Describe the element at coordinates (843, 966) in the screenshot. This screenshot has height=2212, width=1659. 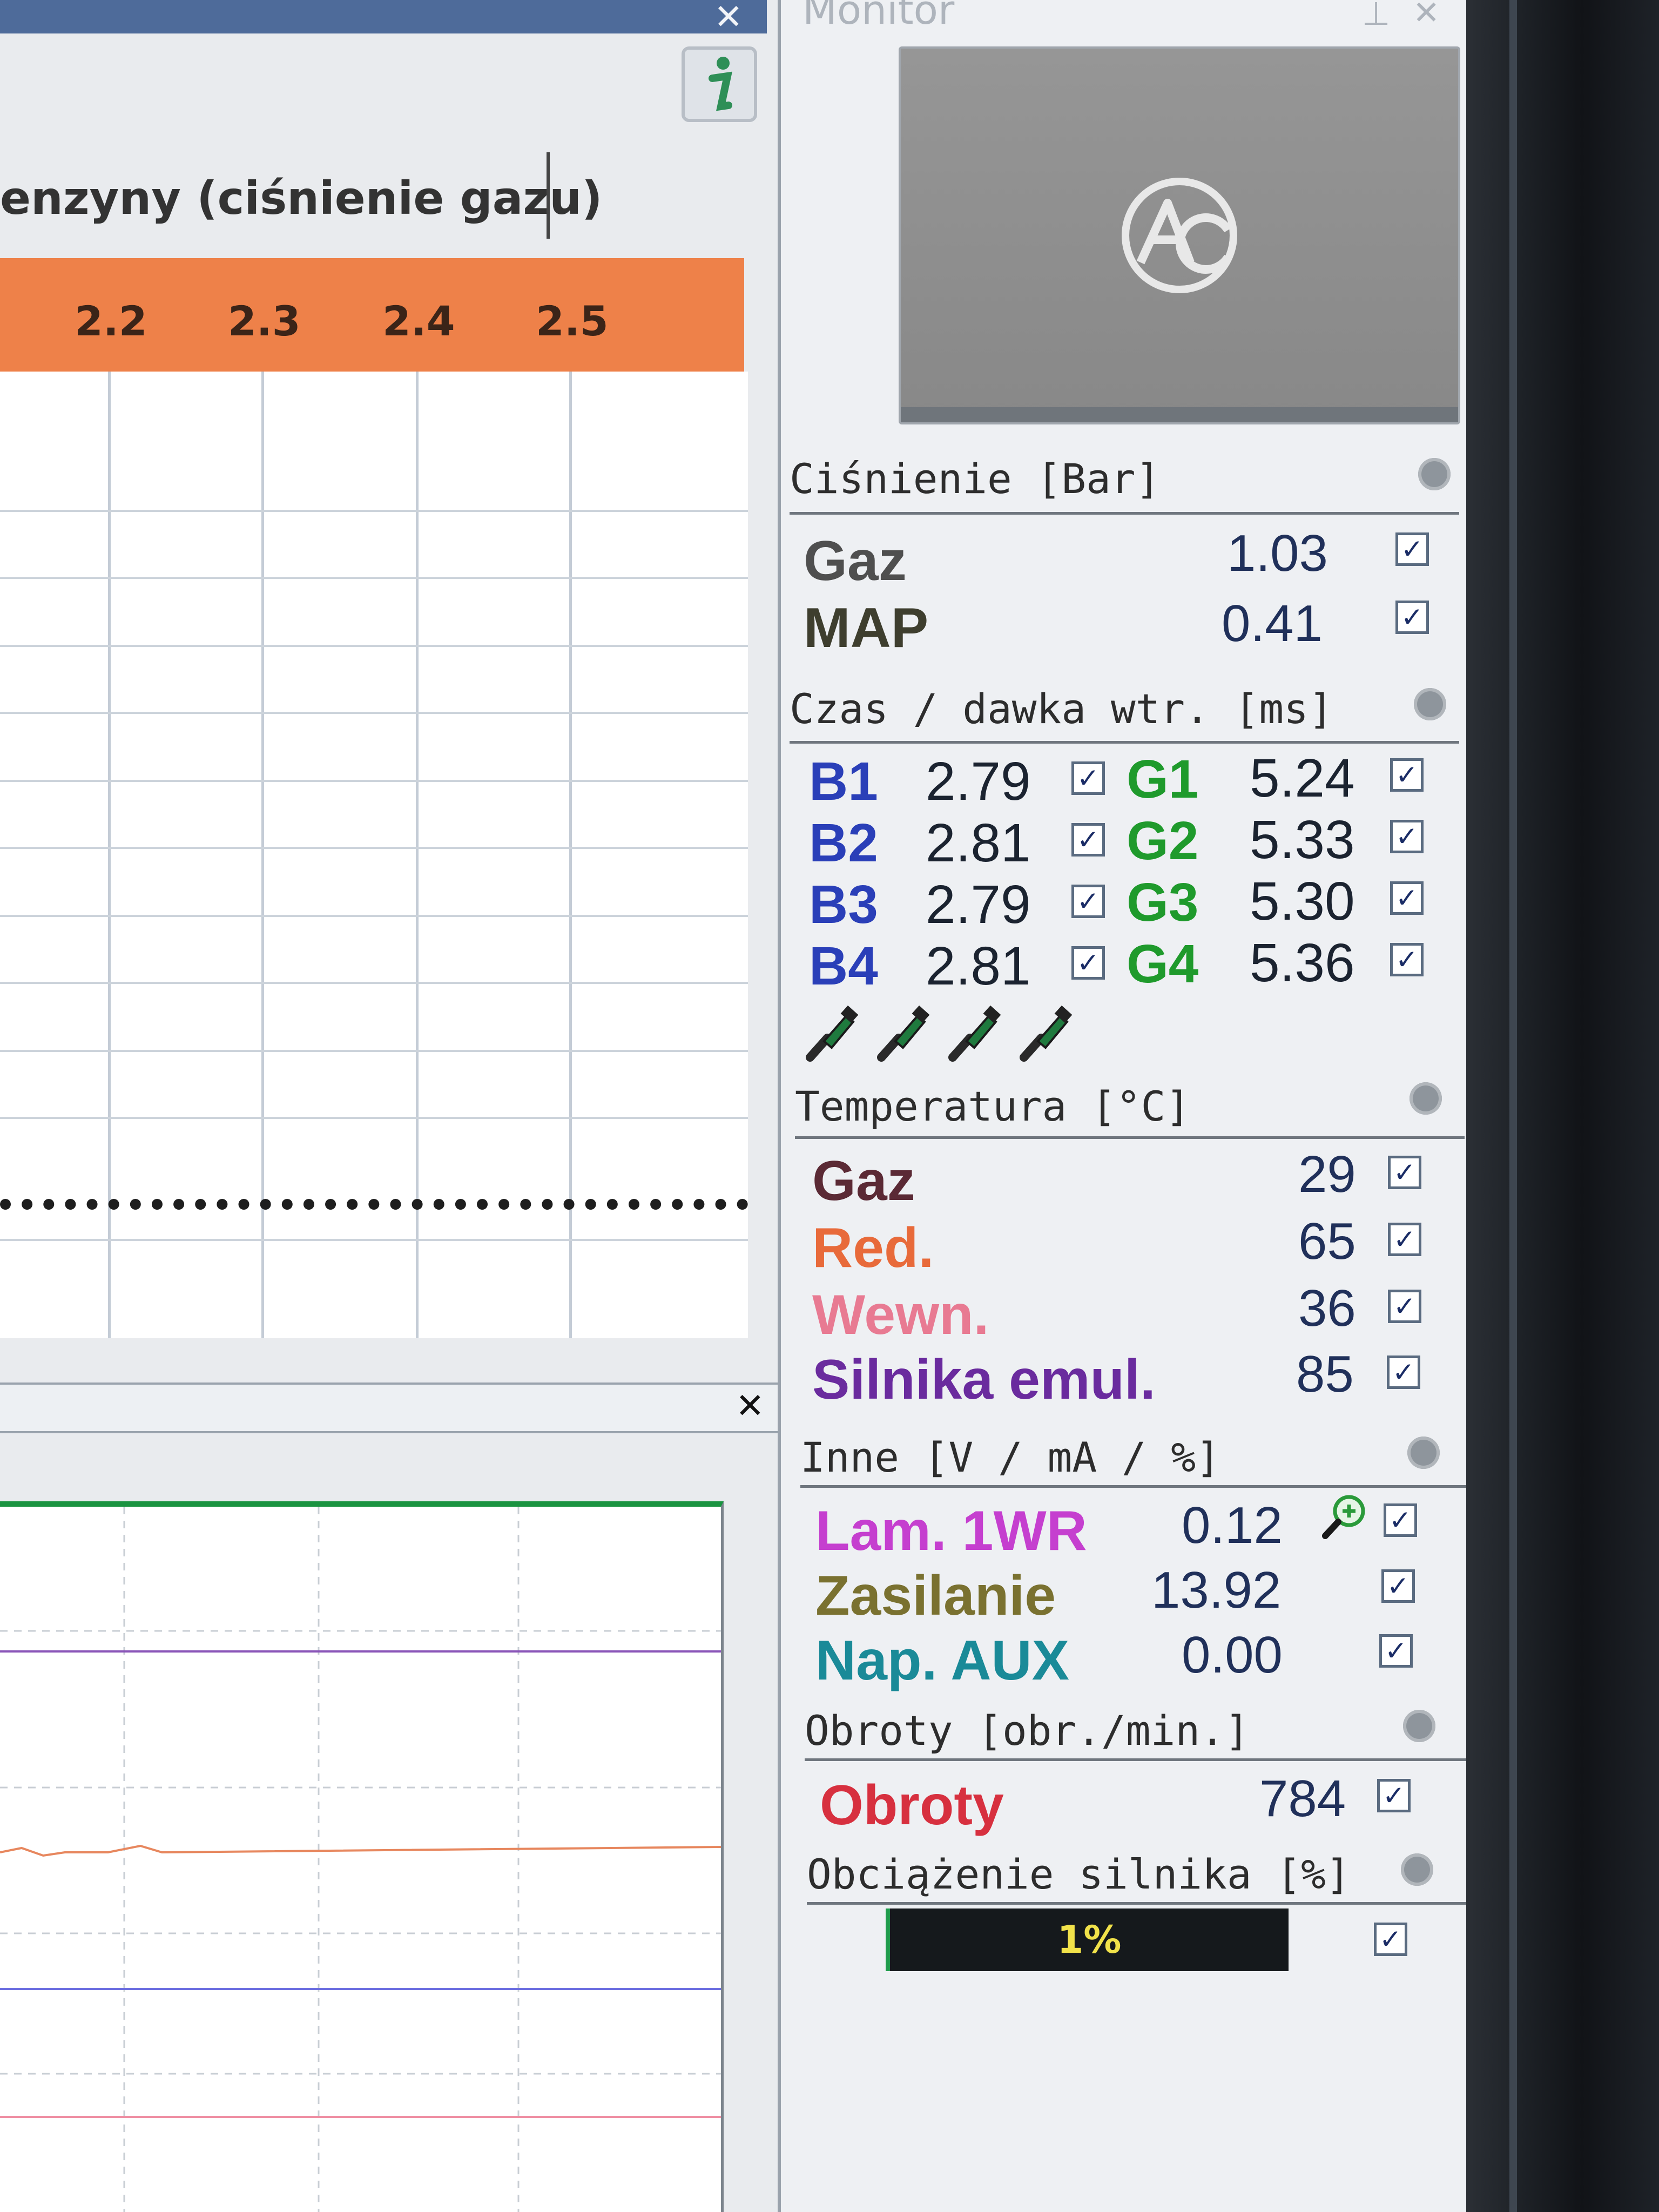
I see `petrol-injector-4-label: B4` at that location.